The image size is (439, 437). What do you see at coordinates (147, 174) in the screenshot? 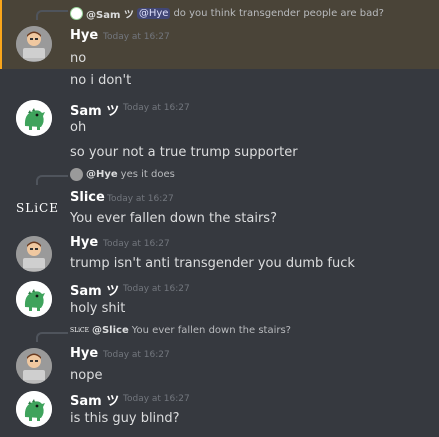
I see `reply-text: yes it does` at bounding box center [147, 174].